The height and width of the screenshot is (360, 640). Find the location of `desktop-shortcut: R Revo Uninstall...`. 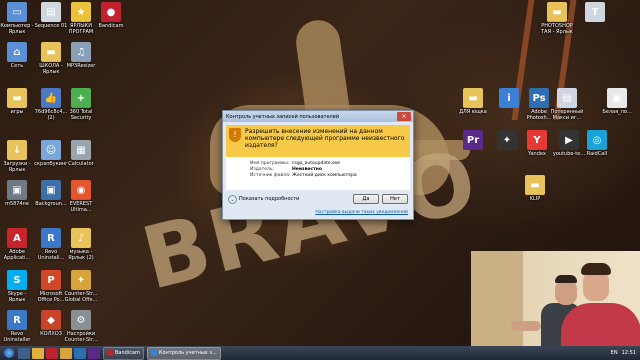

desktop-shortcut: R Revo Uninstall... is located at coordinates (51, 244).